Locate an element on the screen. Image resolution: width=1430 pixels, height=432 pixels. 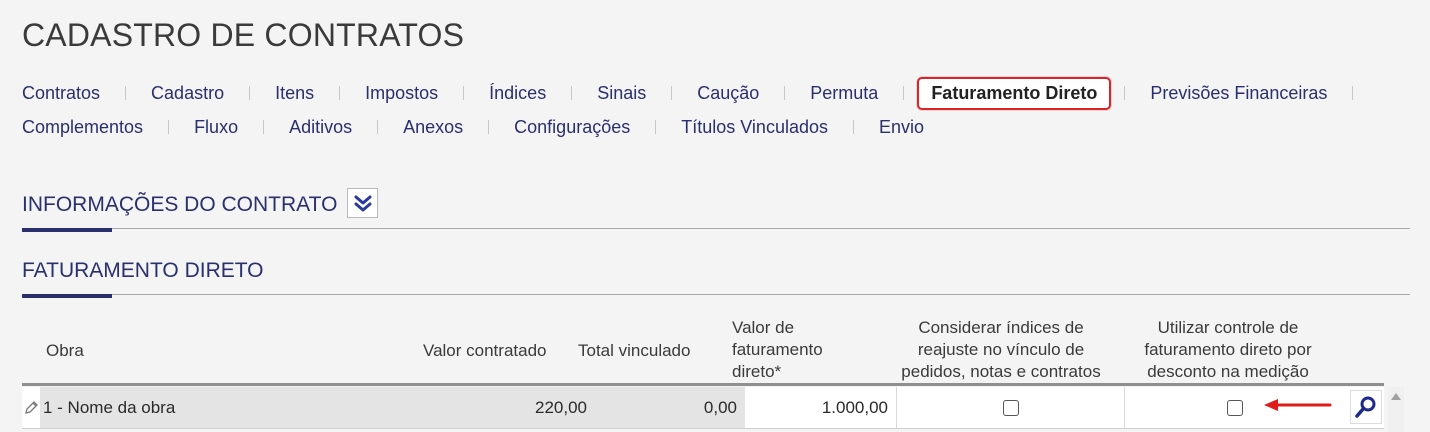
red-arrow-icon is located at coordinates (1298, 405).